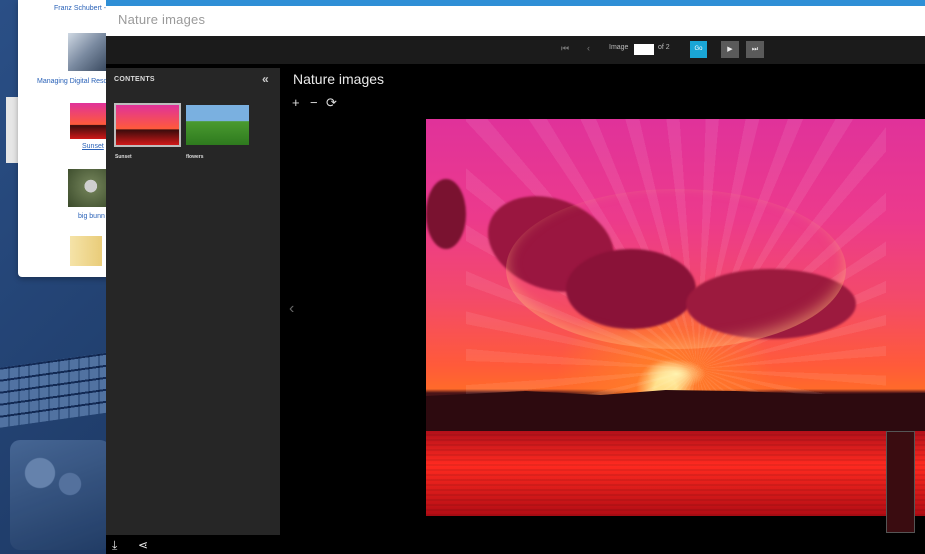 This screenshot has width=925, height=554. Describe the element at coordinates (515, 50) in the screenshot. I see `viewer-toolbar: ⏮ ‹ Image of 2 Go ▶ ⏭` at that location.